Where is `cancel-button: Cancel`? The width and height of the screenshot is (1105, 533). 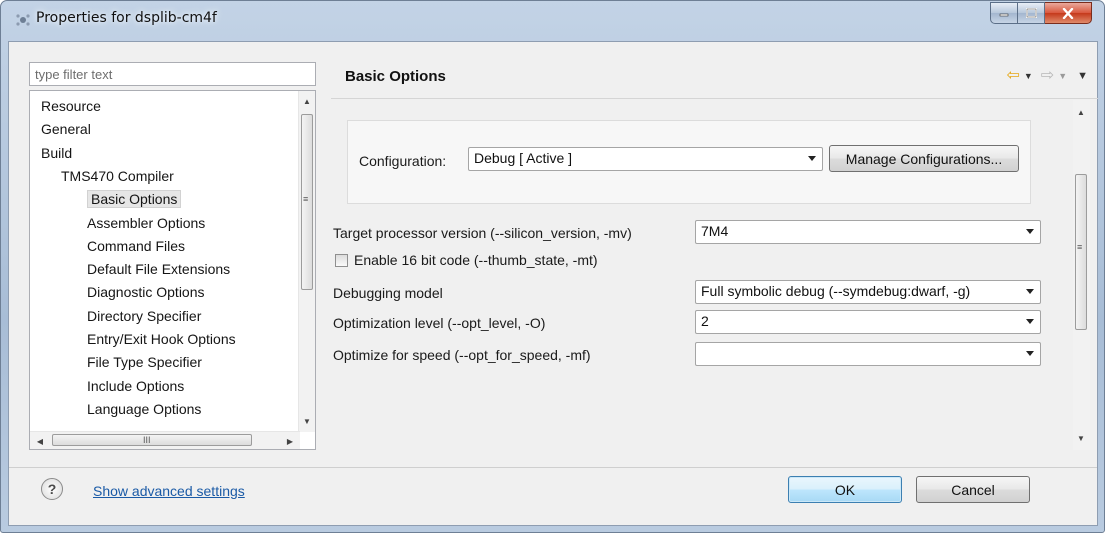
cancel-button: Cancel is located at coordinates (973, 489).